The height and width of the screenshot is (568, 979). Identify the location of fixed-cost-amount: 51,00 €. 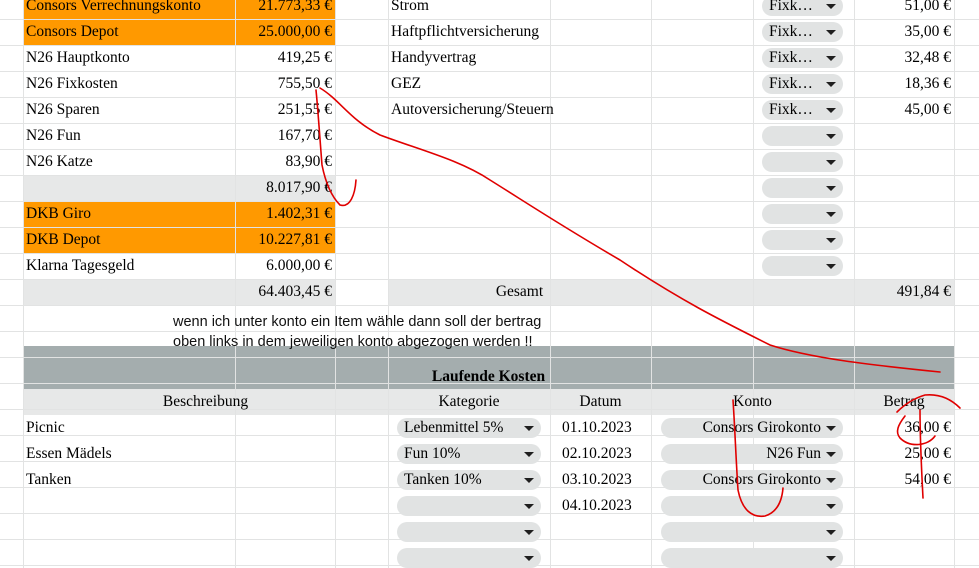
(904, 9).